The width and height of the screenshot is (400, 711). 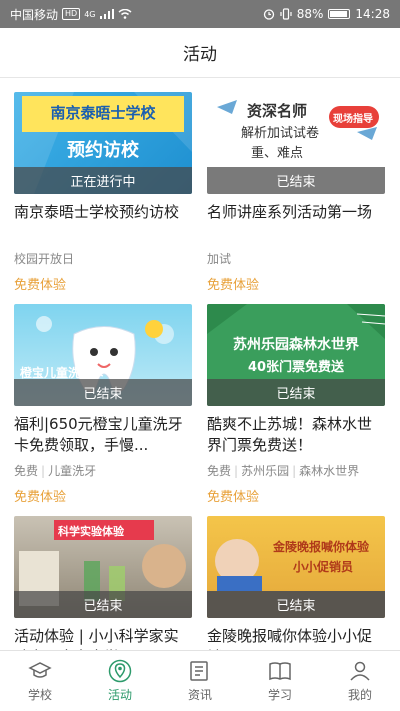 I want to click on battery-percent: 88%, so click(x=310, y=14).